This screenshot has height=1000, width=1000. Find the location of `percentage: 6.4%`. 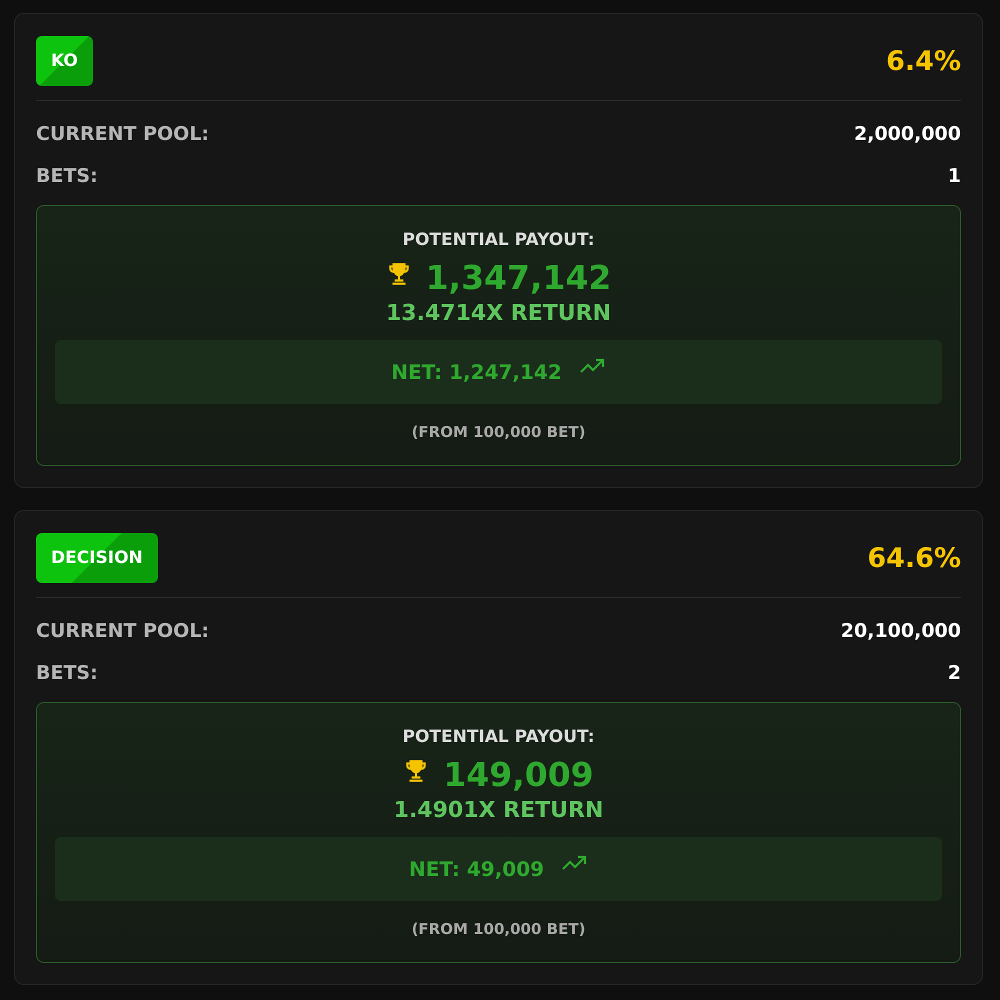

percentage: 6.4% is located at coordinates (923, 61).